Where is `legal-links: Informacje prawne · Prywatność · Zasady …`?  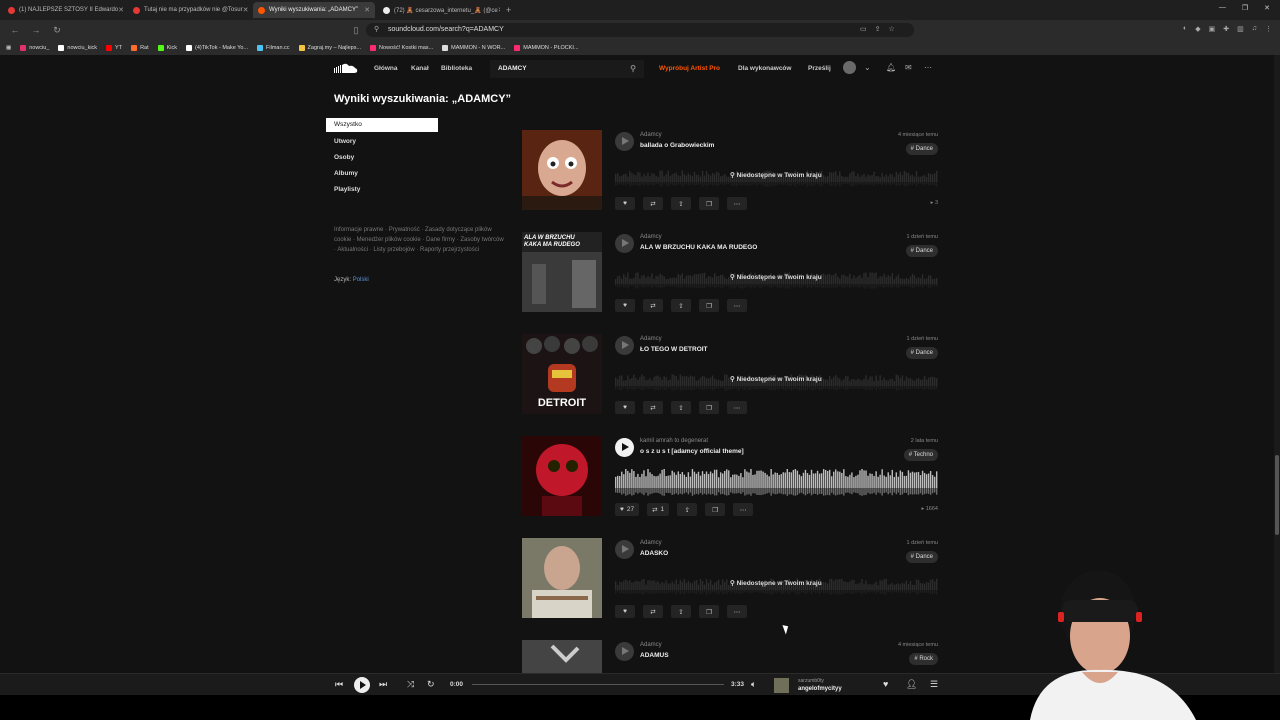 legal-links: Informacje prawne · Prywatność · Zasady … is located at coordinates (419, 240).